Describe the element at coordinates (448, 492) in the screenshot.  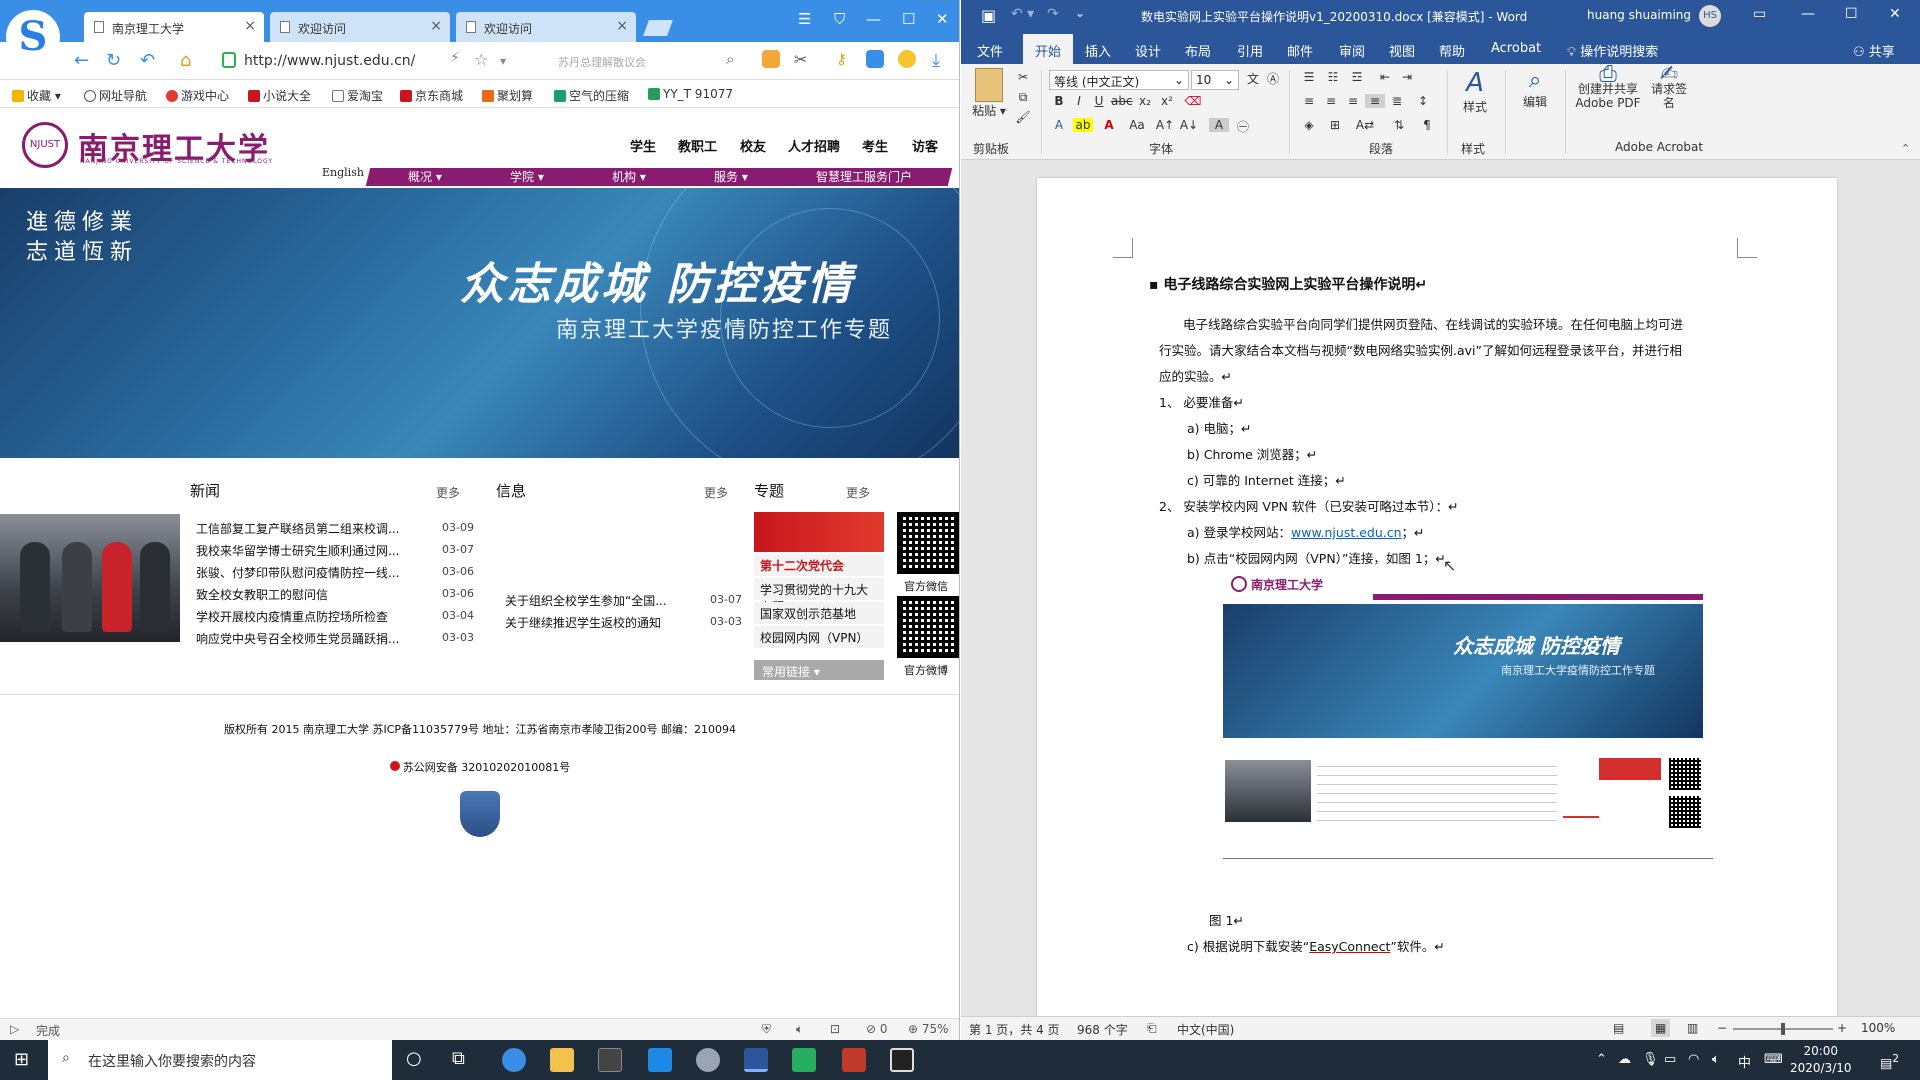
I see `news-more-link: 更多` at that location.